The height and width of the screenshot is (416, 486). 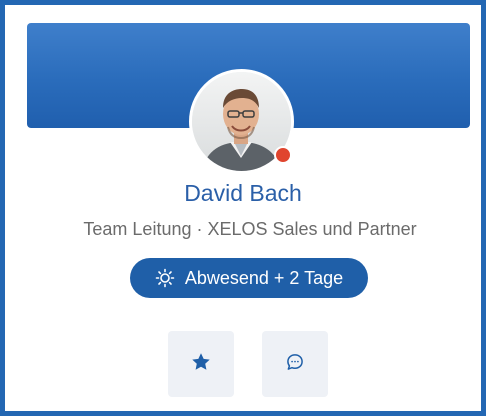 What do you see at coordinates (250, 229) in the screenshot?
I see `profile-role: Team Leitung · XELOS Sales und Partner` at bounding box center [250, 229].